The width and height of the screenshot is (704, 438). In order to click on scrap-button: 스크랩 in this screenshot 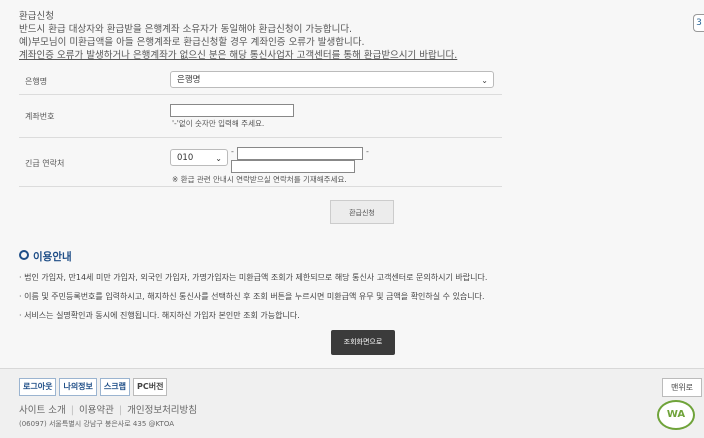, I will do `click(114, 387)`.